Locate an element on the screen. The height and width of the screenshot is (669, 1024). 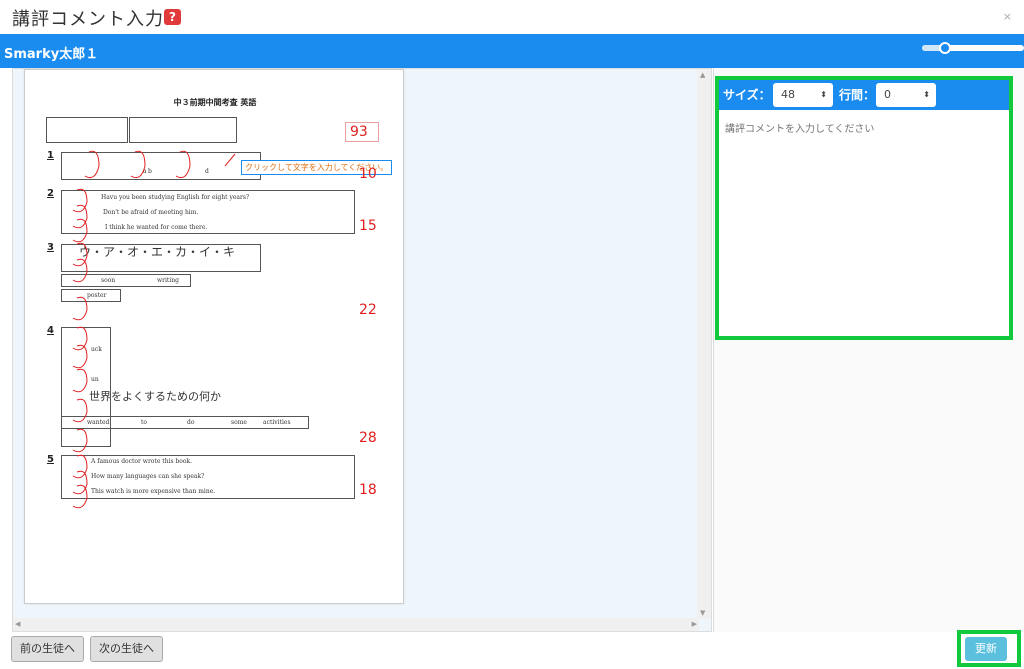
line-spacing-select: 0 ⬍ is located at coordinates (906, 95).